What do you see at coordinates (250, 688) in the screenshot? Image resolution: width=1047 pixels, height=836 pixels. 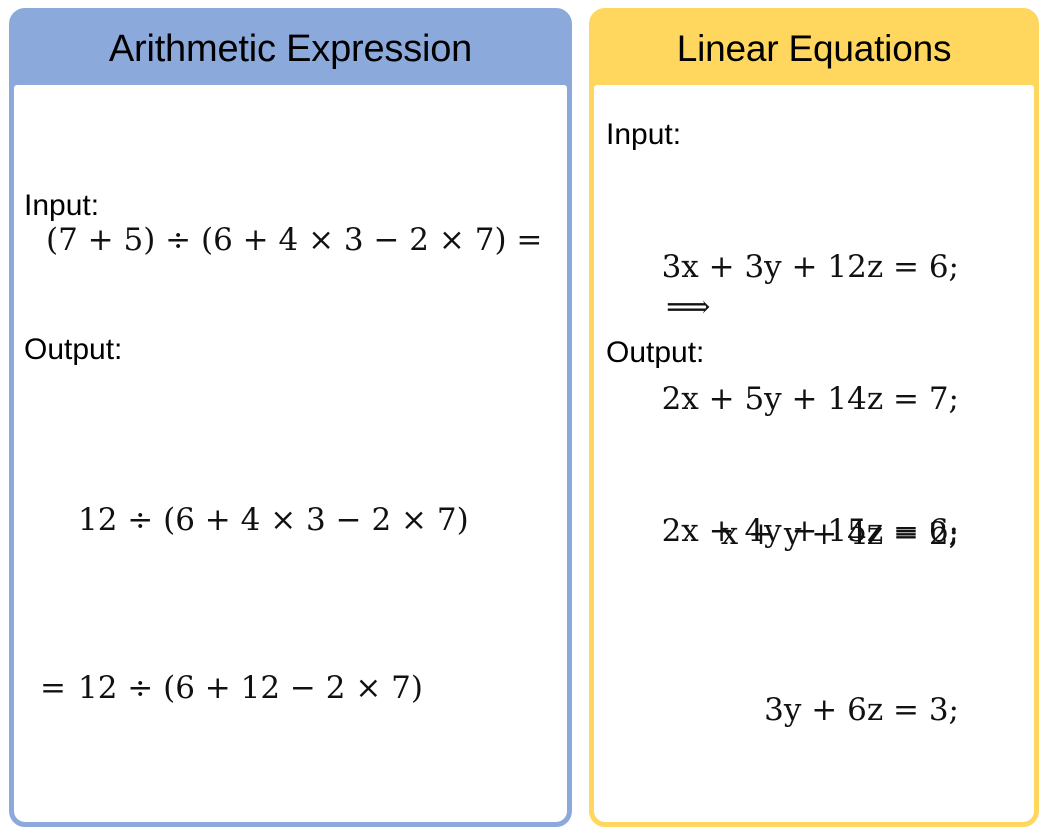 I see `left-step-expression: 12 ÷ (6 + 12 − 2 × 7)` at bounding box center [250, 688].